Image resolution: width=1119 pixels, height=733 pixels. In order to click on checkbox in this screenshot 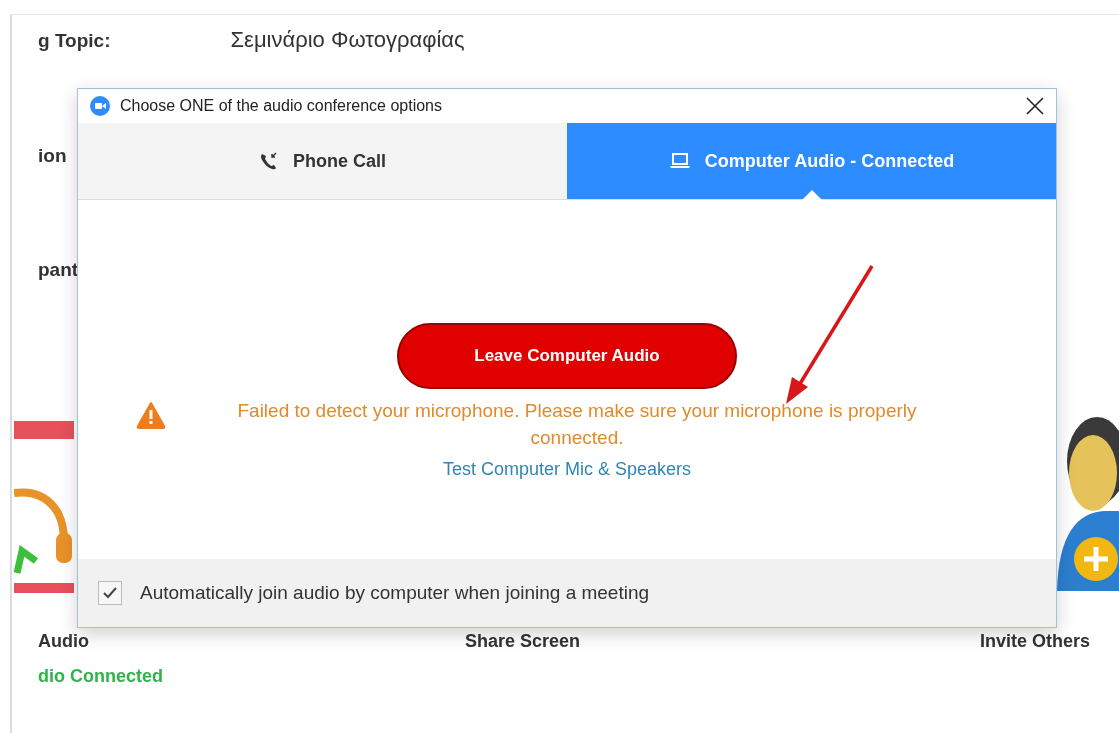, I will do `click(110, 593)`.